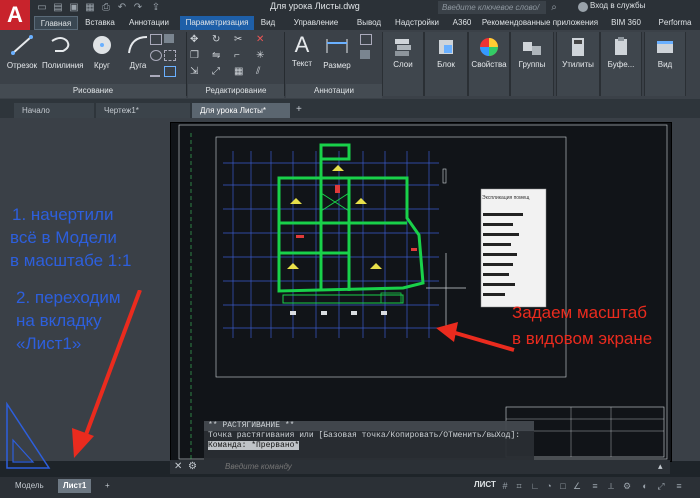 The width and height of the screenshot is (700, 498). I want to click on share-icon: ⇪, so click(156, 7).